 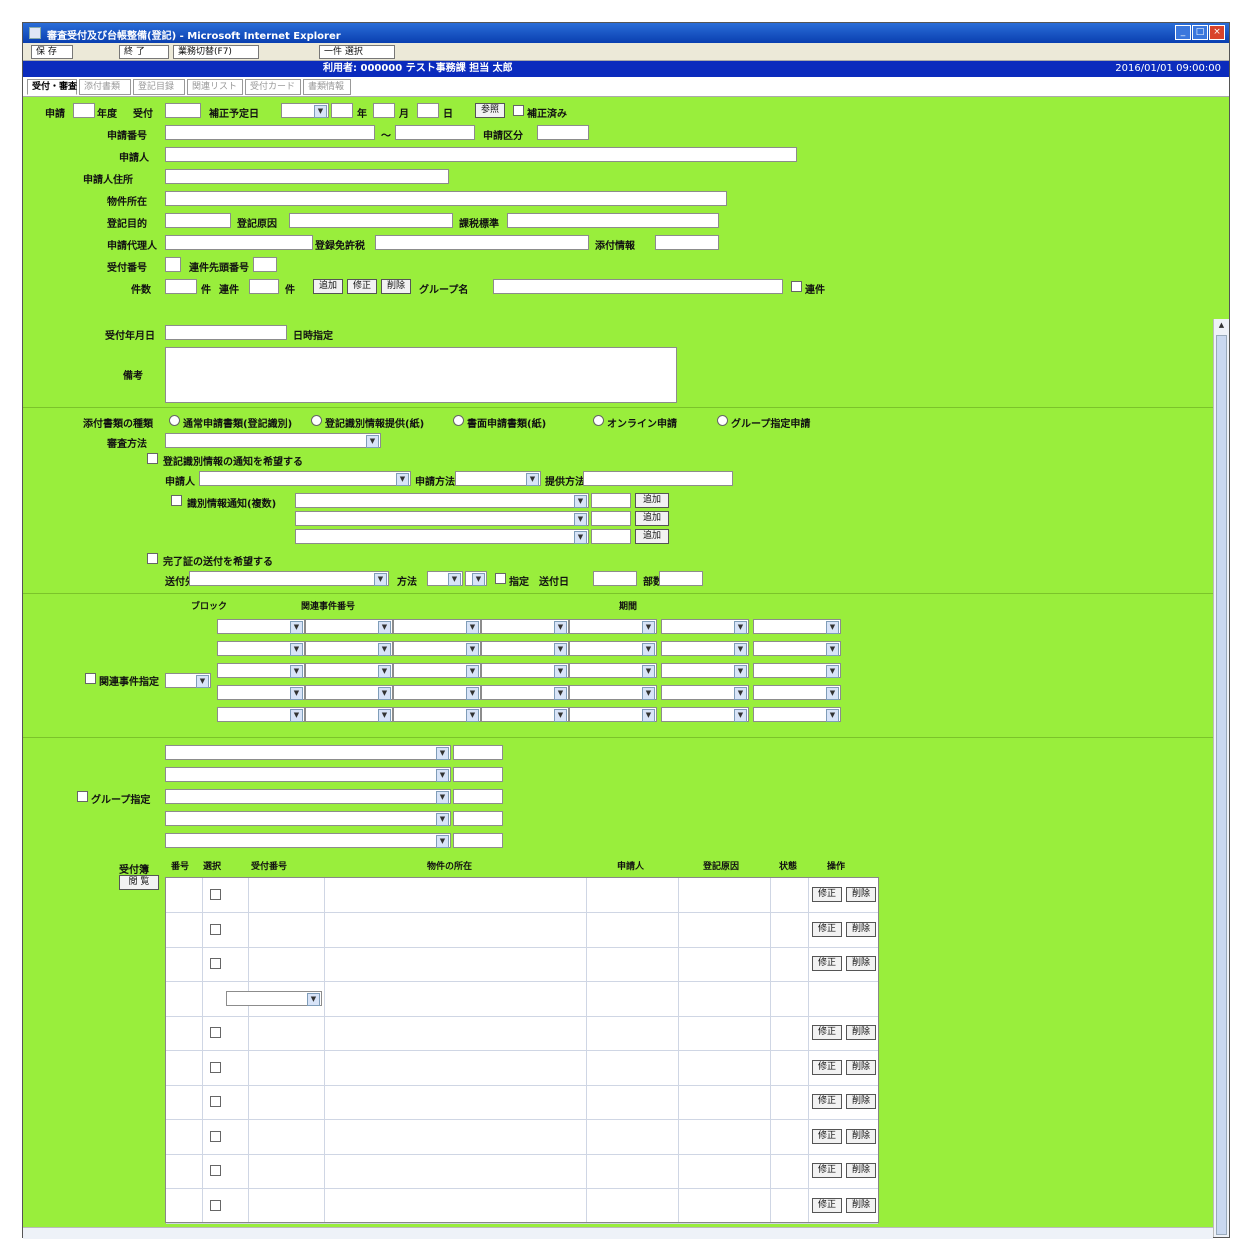 I want to click on group-checkbox, so click(x=82, y=796).